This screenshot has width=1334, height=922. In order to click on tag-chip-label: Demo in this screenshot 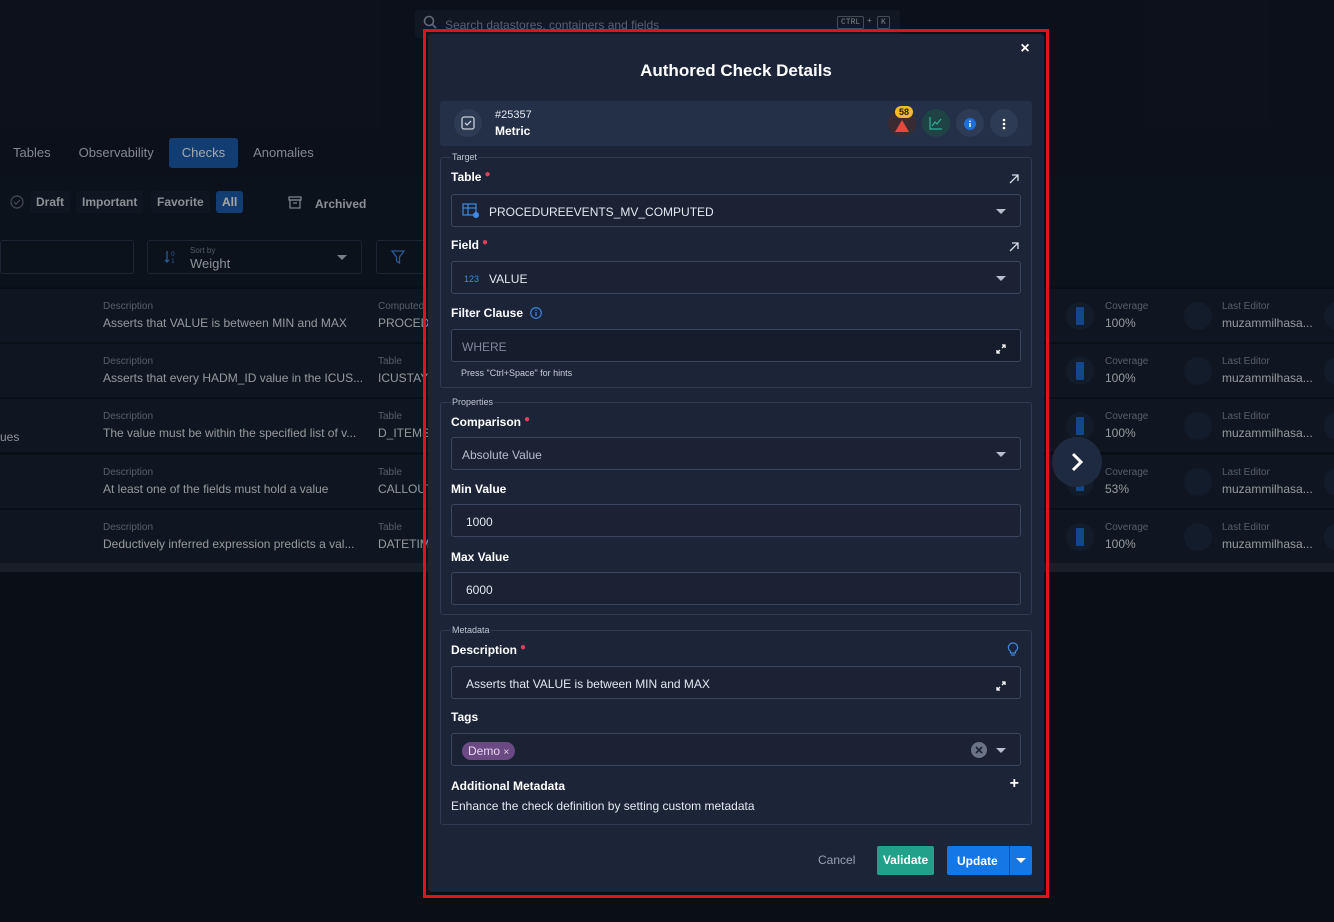, I will do `click(484, 751)`.